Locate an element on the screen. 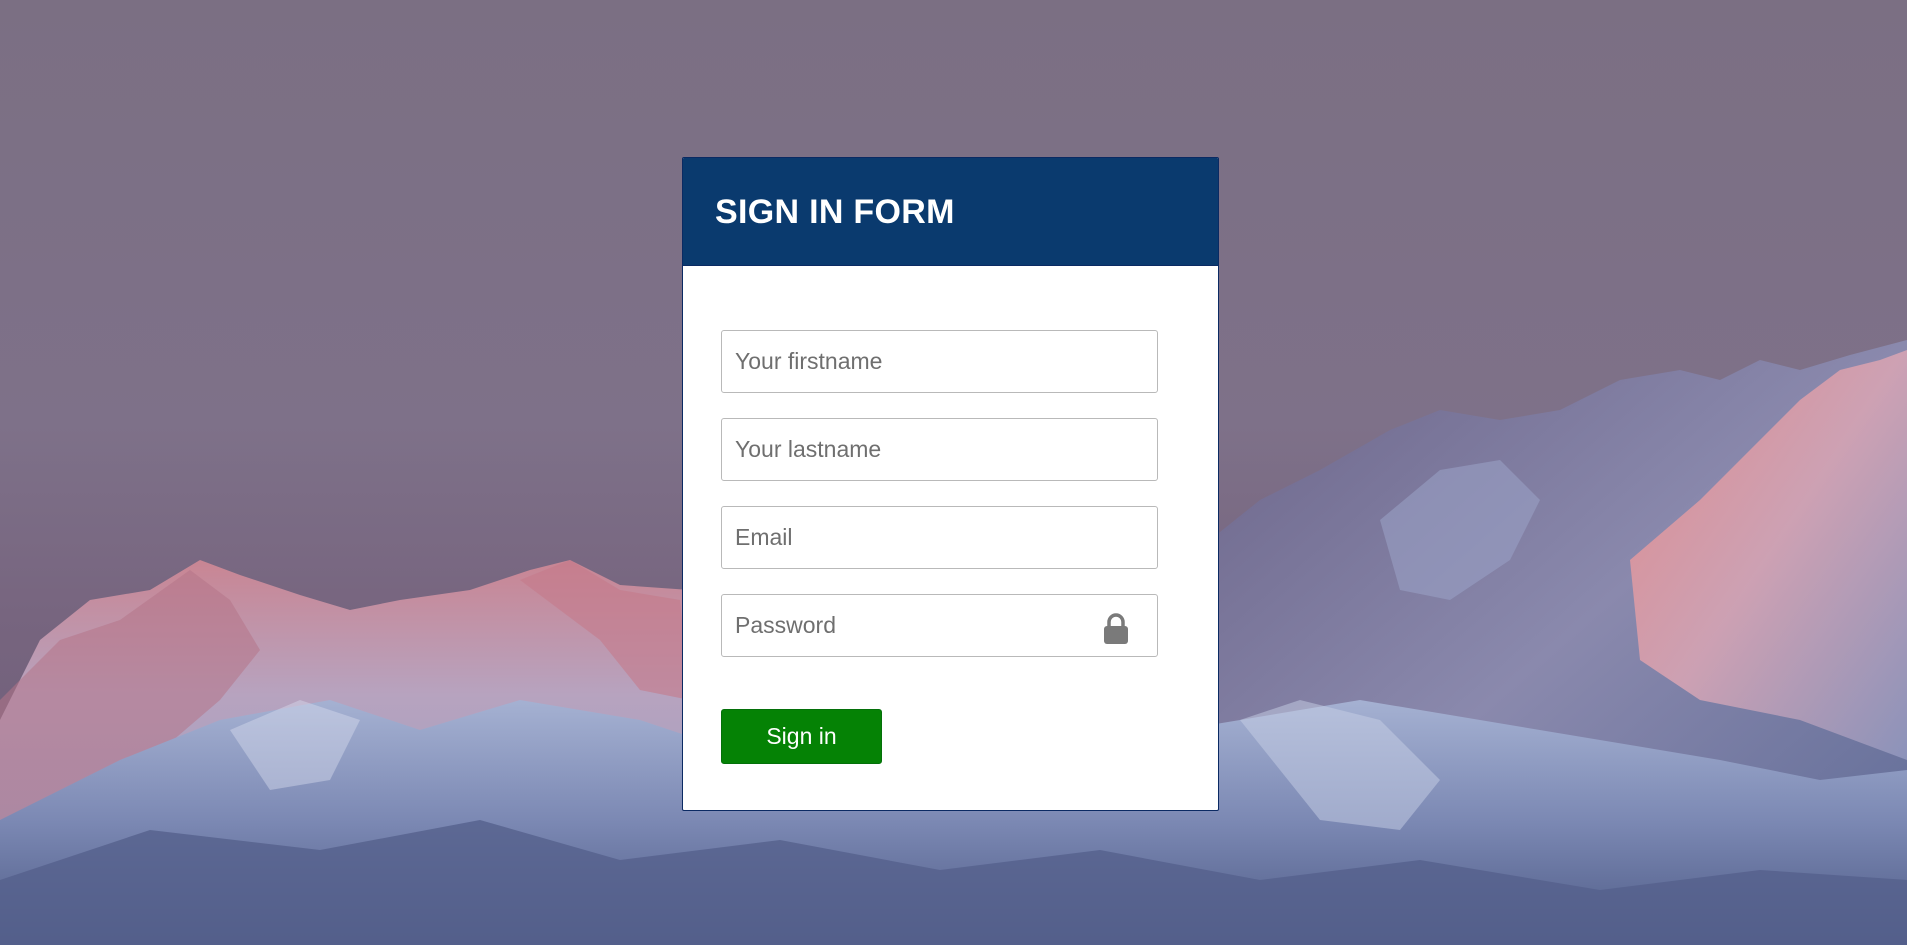 This screenshot has height=945, width=1907. lastname-input is located at coordinates (939, 449).